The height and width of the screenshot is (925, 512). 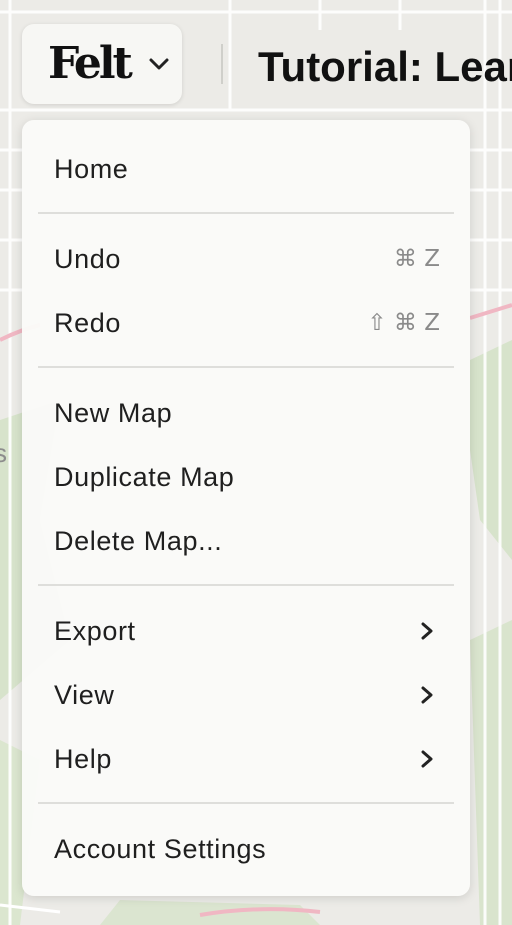 What do you see at coordinates (95, 630) in the screenshot?
I see `menu-item-label: Export` at bounding box center [95, 630].